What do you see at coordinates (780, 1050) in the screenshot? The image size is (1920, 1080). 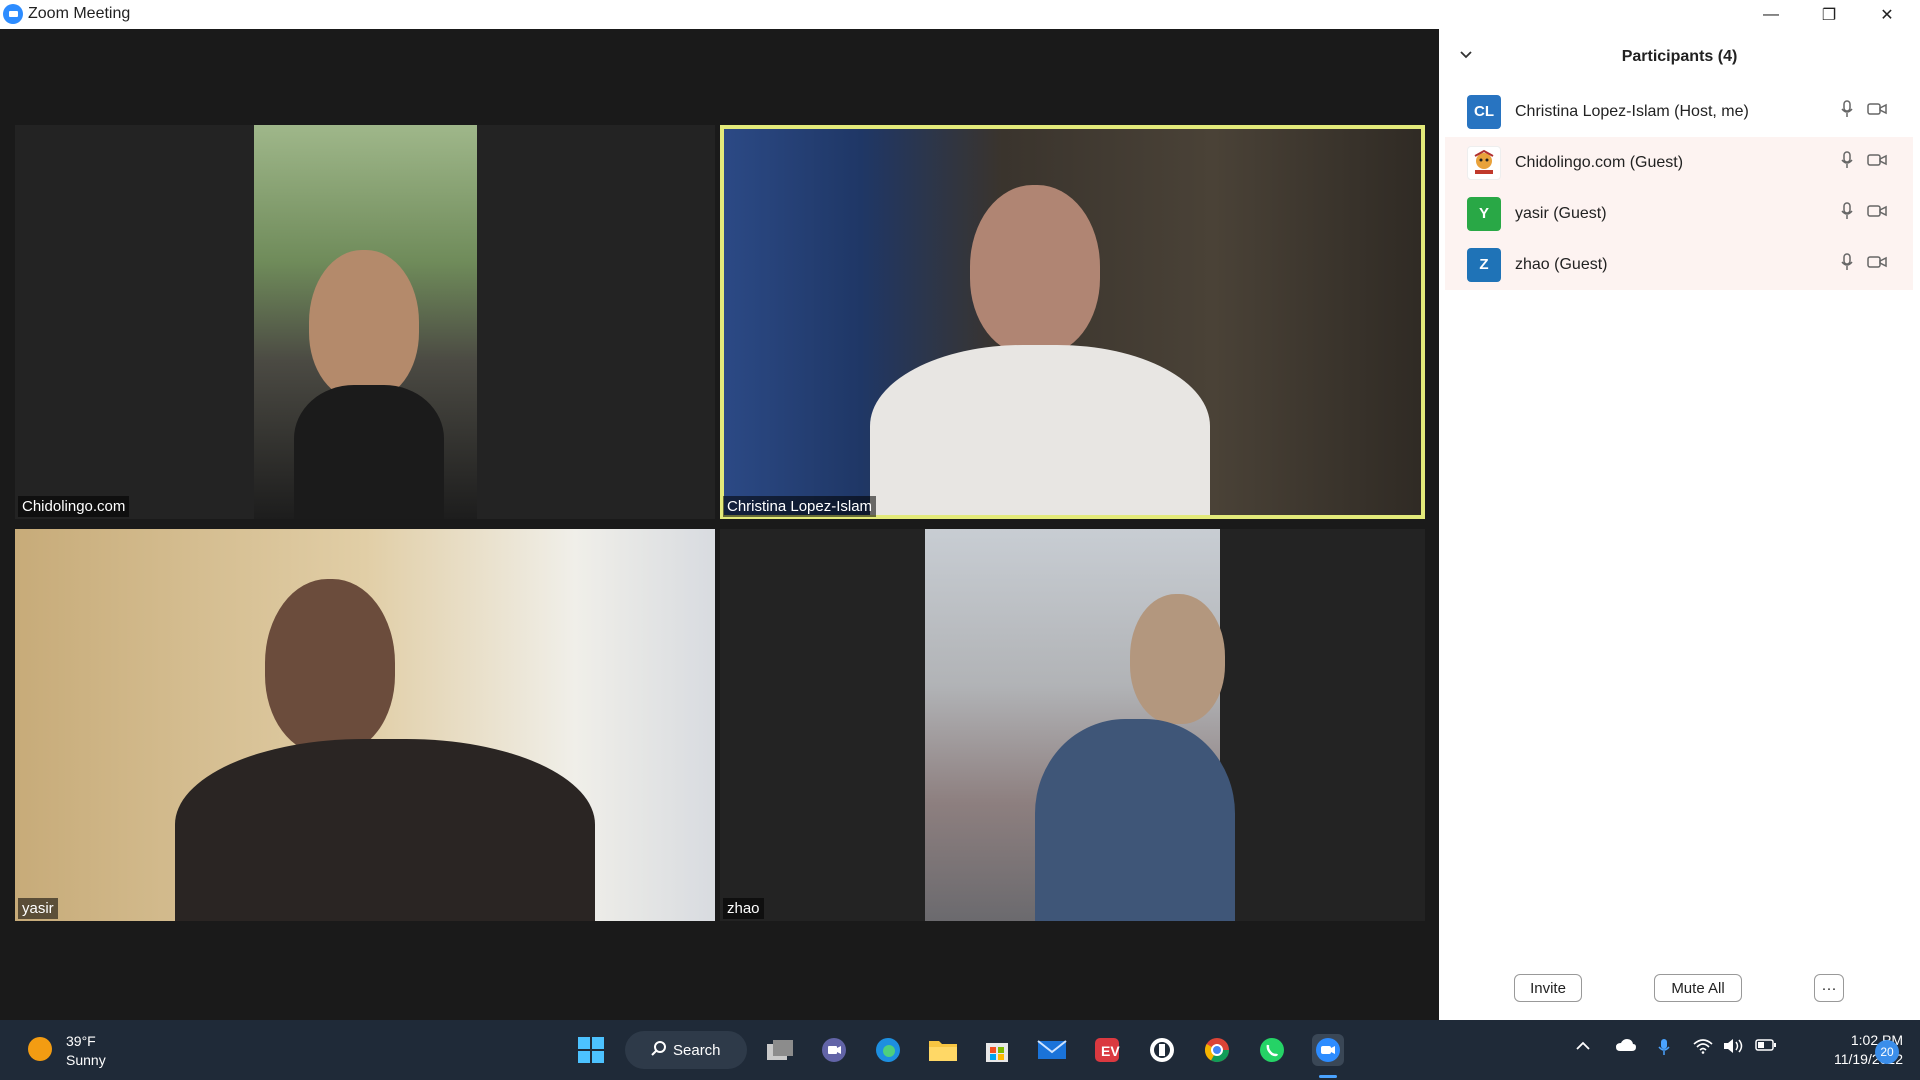 I see `task-view-icon` at bounding box center [780, 1050].